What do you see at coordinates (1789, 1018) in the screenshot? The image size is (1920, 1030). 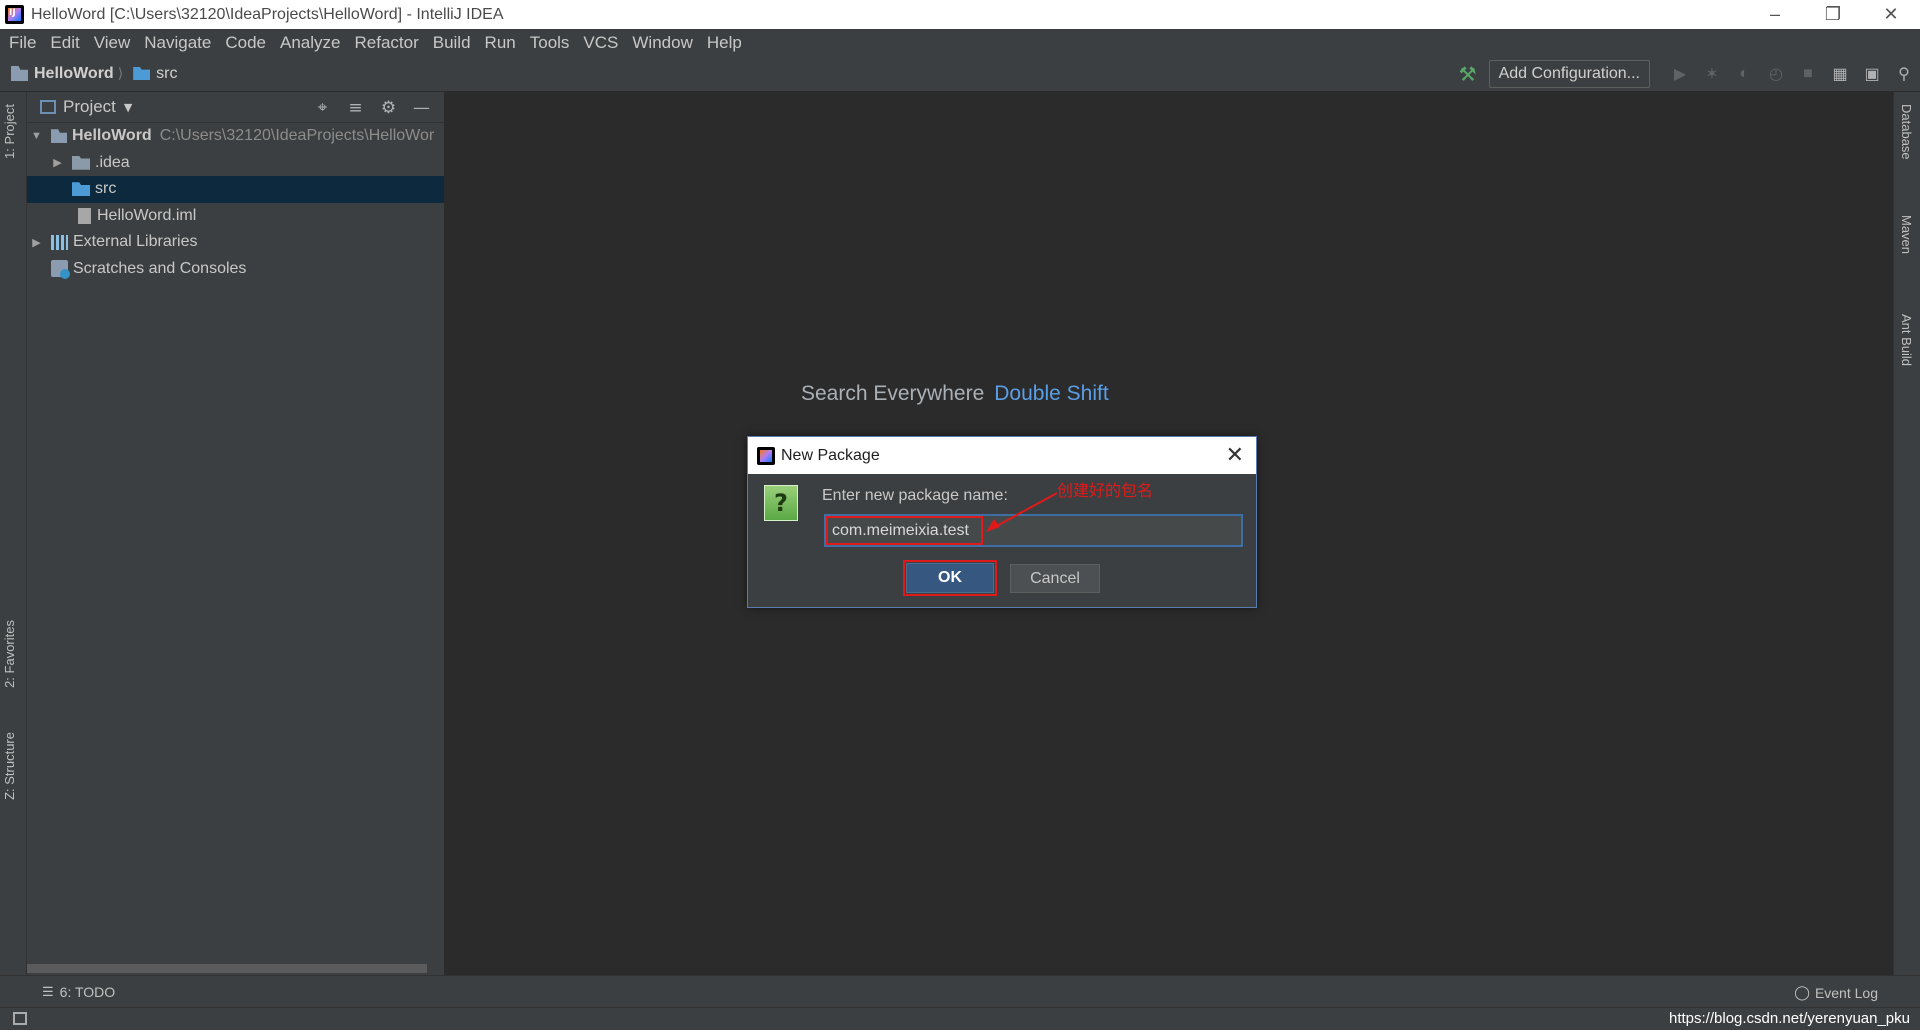 I see `watermark: https://blog.csdn.net/yerenyuan_pku` at bounding box center [1789, 1018].